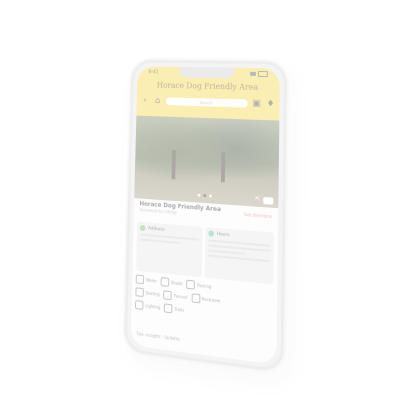  I want to click on info-cards: Address Hours, so click(205, 253).